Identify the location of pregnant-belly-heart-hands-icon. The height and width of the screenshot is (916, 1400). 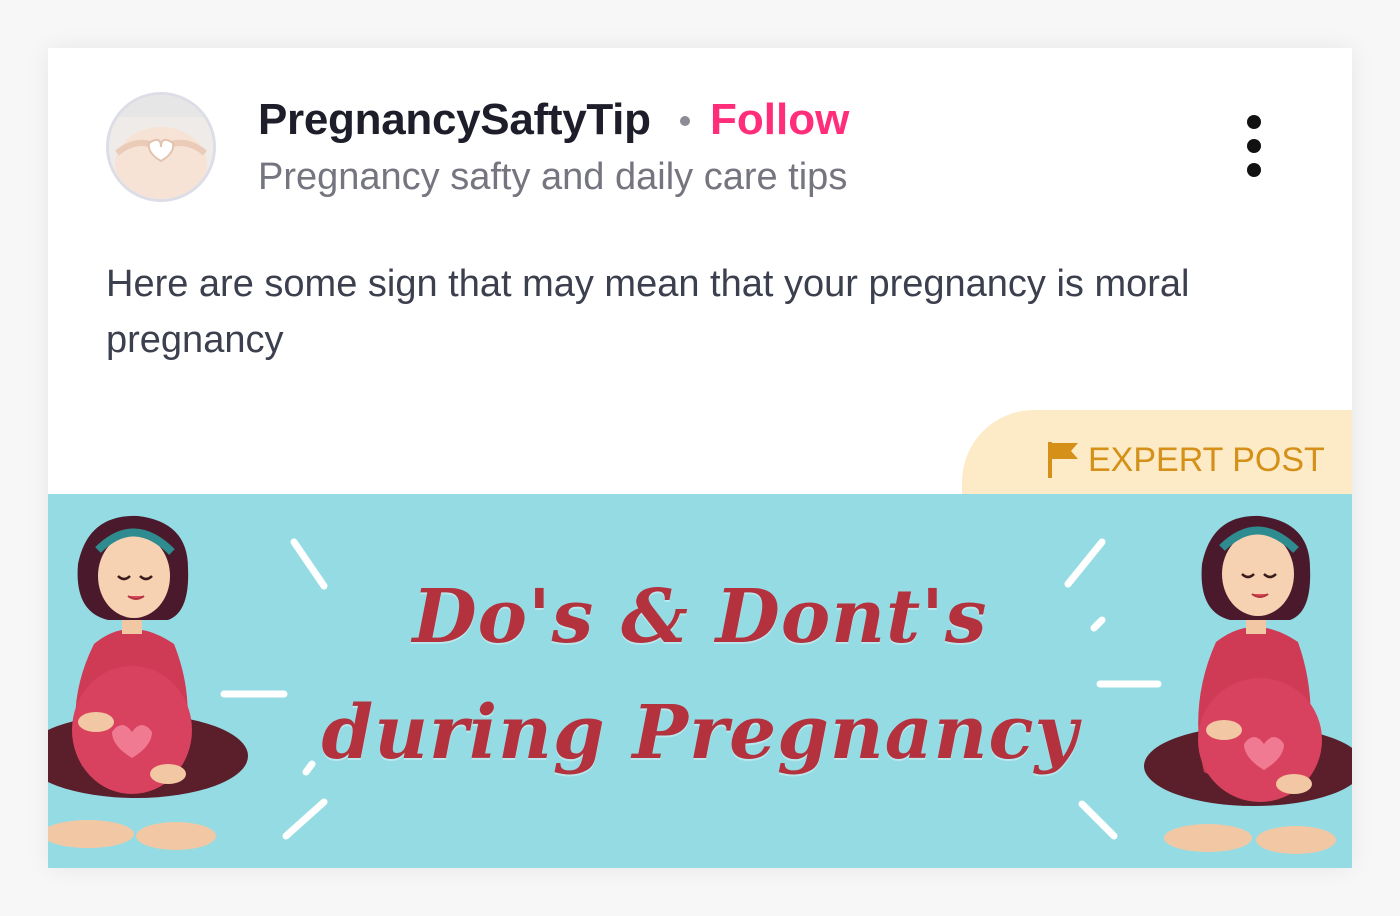
(161, 147).